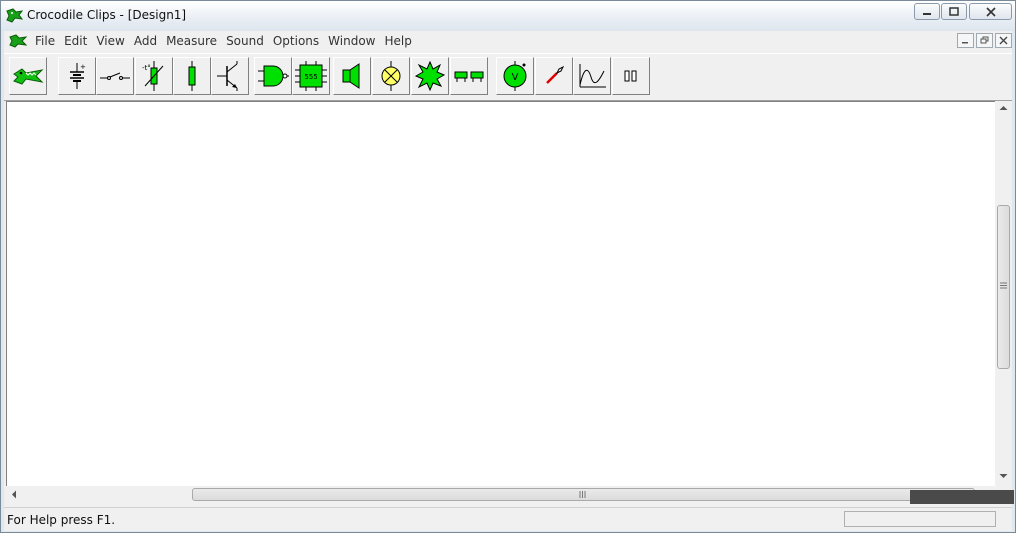 This screenshot has width=1016, height=533. I want to click on speaker-icon, so click(351, 76).